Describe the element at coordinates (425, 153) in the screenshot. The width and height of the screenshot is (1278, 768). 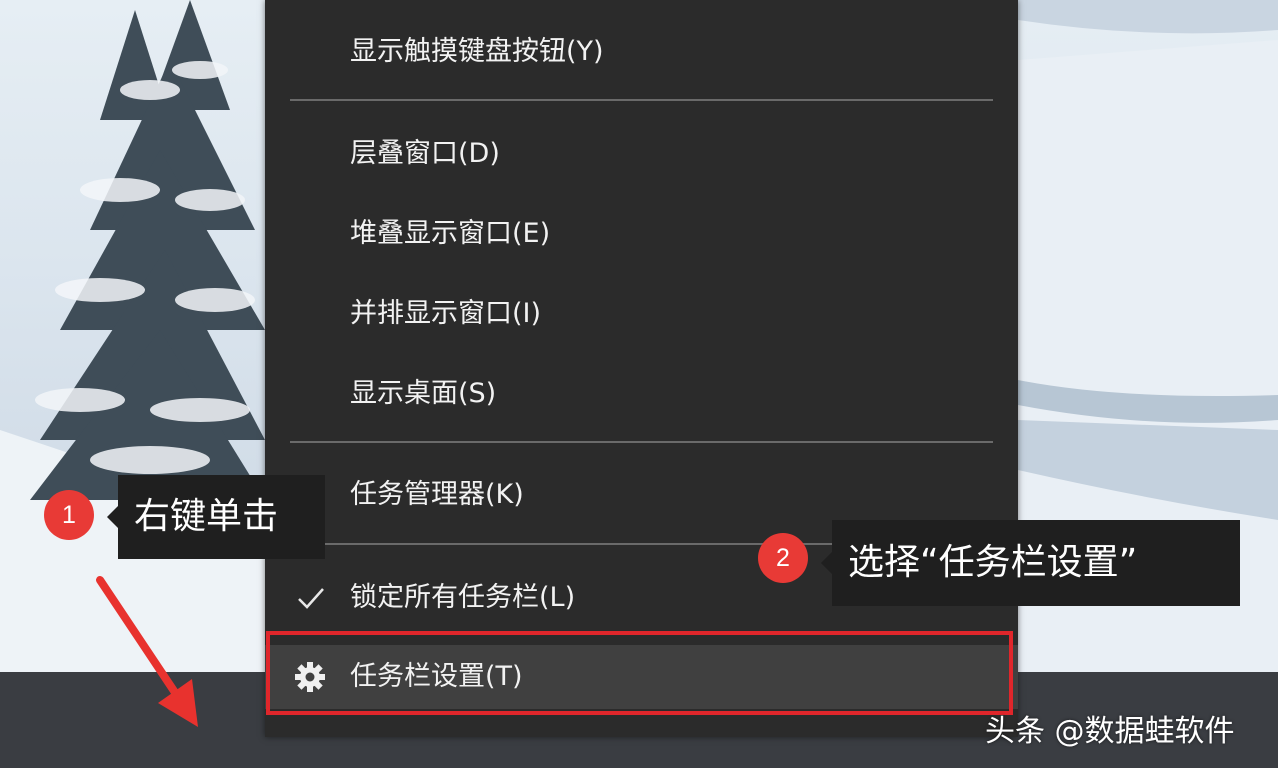
I see `menu-item-label: 层叠窗口(D)` at that location.